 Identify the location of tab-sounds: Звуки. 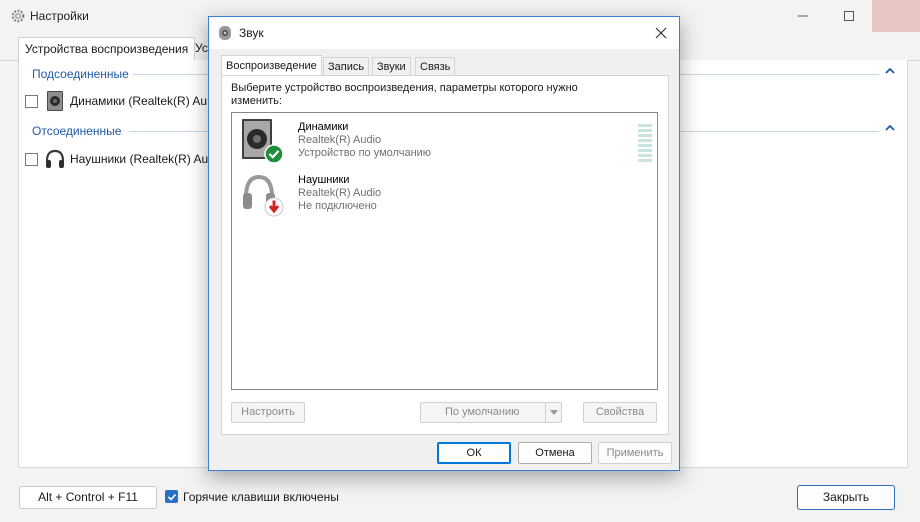
(391, 66).